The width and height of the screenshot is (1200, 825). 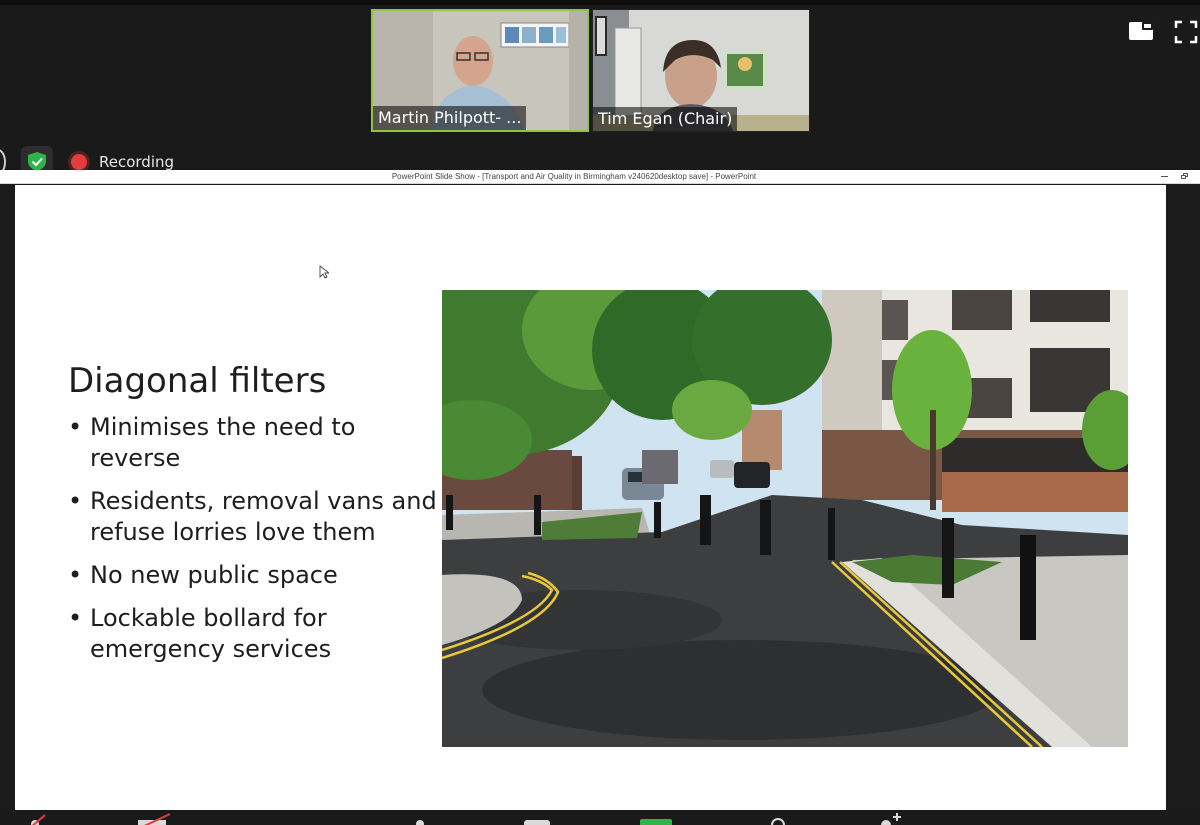 What do you see at coordinates (1164, 176) in the screenshot?
I see `minimize-icon` at bounding box center [1164, 176].